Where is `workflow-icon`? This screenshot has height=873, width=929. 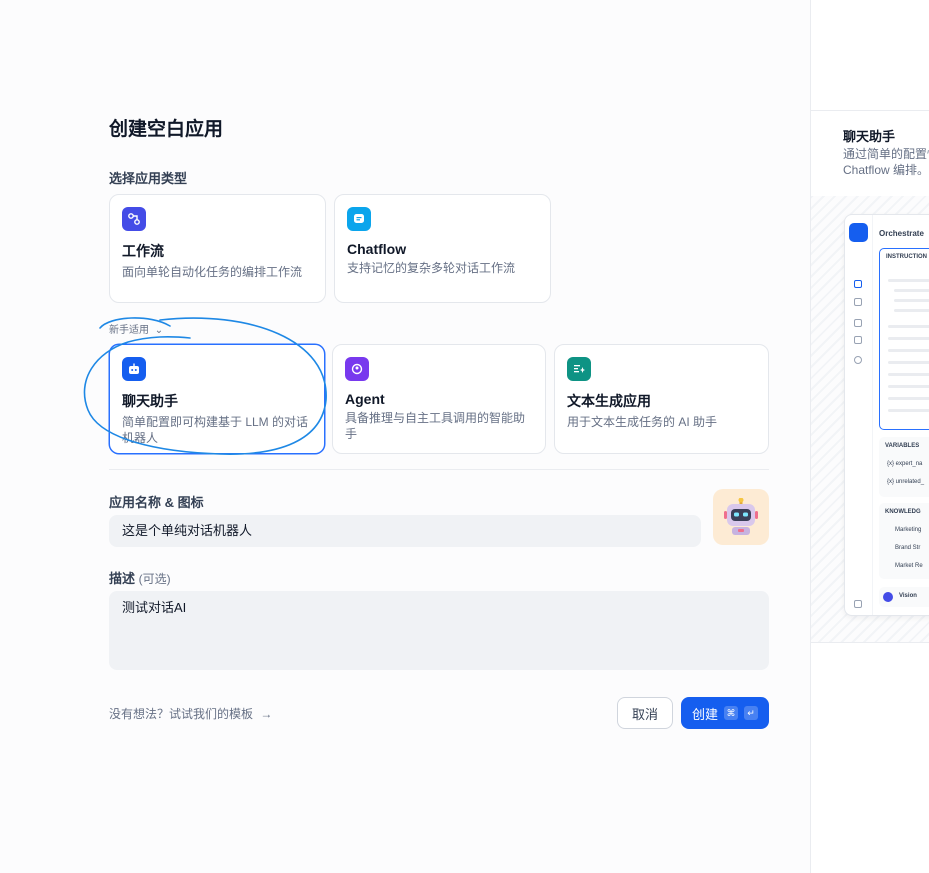 workflow-icon is located at coordinates (134, 219).